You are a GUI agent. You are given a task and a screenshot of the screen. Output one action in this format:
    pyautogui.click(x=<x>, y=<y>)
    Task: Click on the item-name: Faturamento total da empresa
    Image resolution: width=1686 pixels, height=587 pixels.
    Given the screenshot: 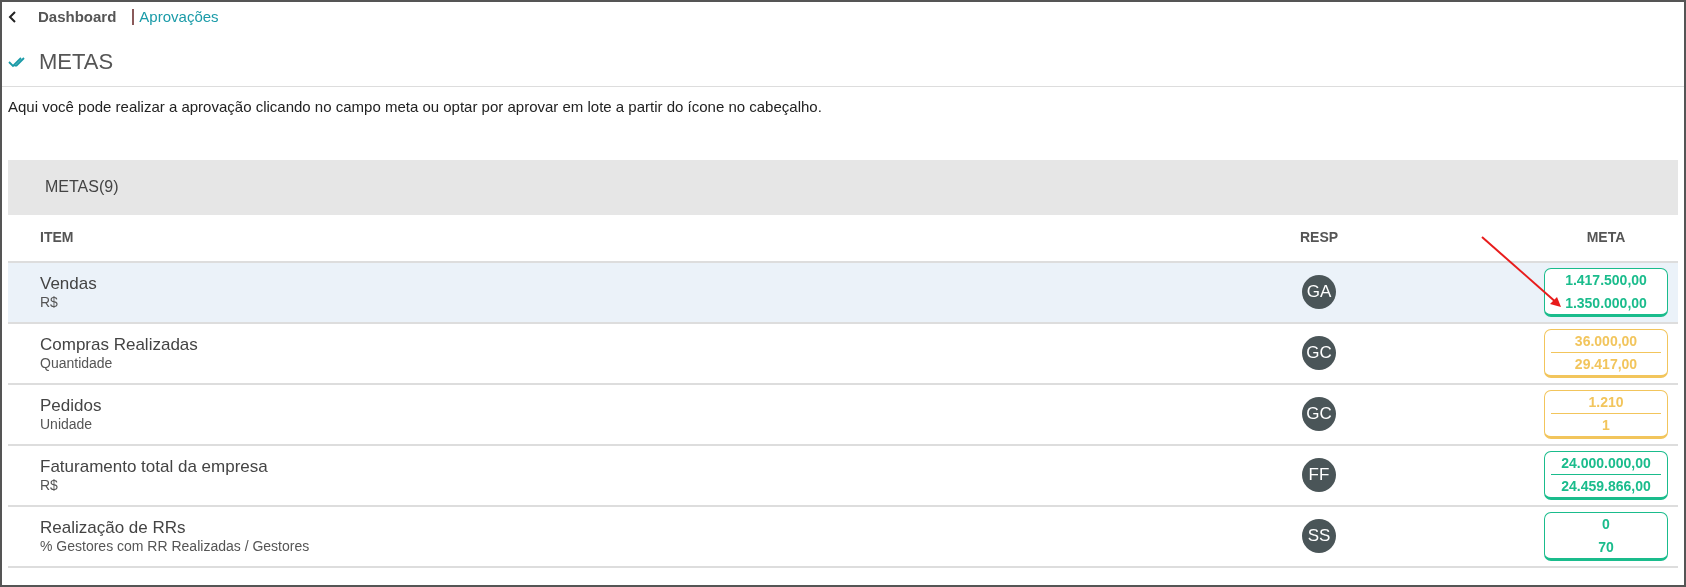 What is the action you would take?
    pyautogui.click(x=154, y=467)
    